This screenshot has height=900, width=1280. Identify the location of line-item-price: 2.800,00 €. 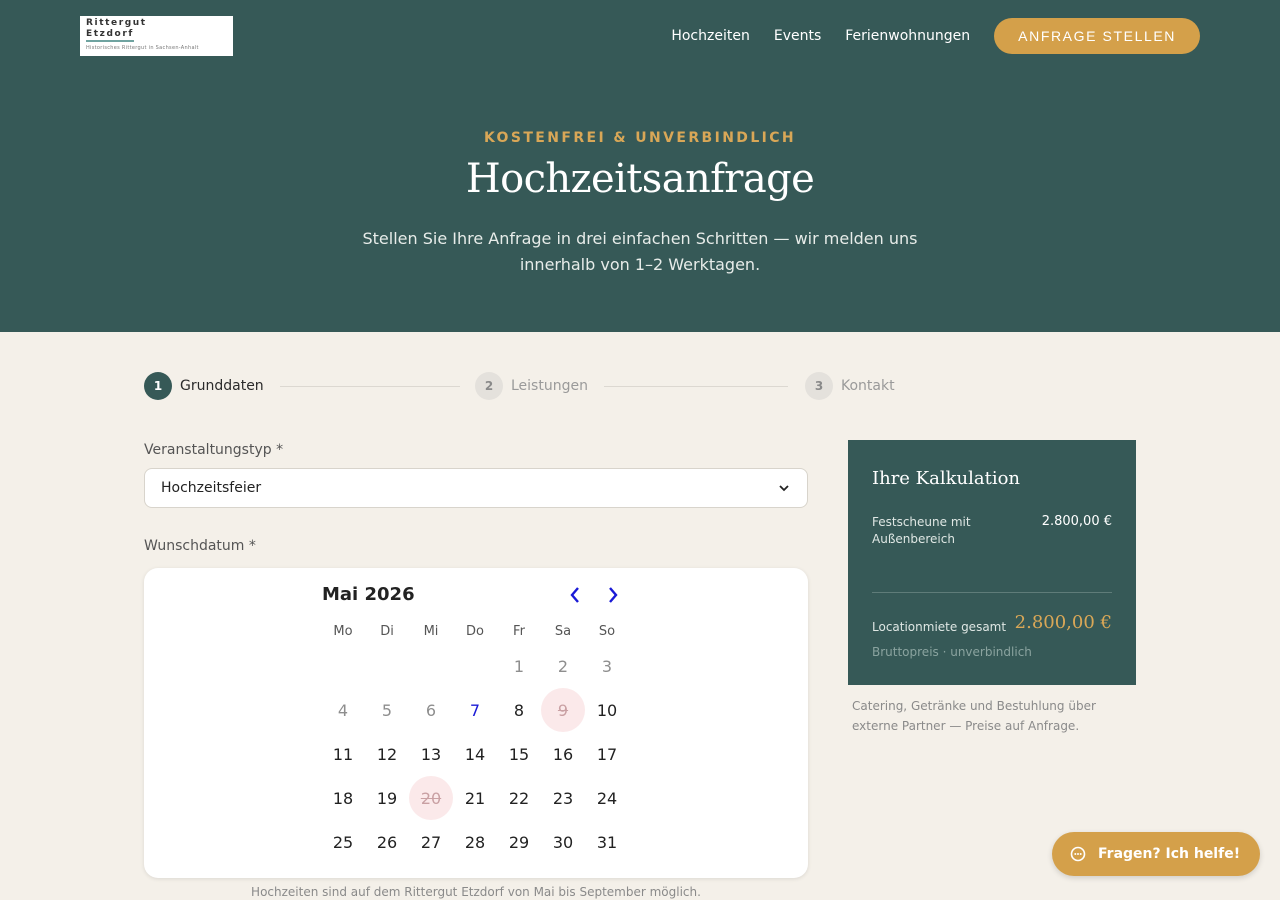
(1076, 521).